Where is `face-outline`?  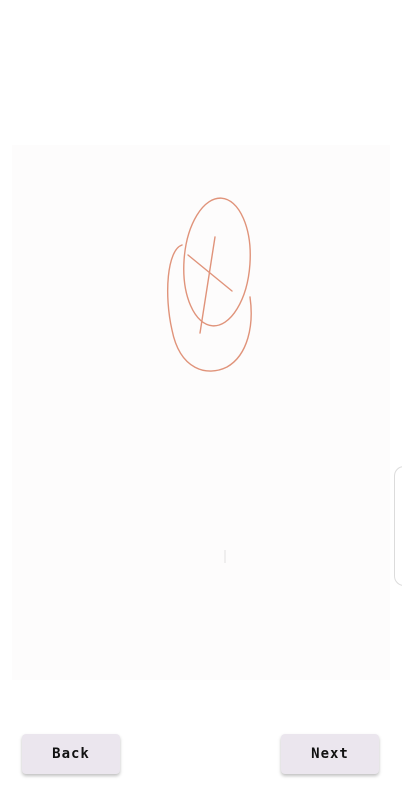
face-outline is located at coordinates (209, 308).